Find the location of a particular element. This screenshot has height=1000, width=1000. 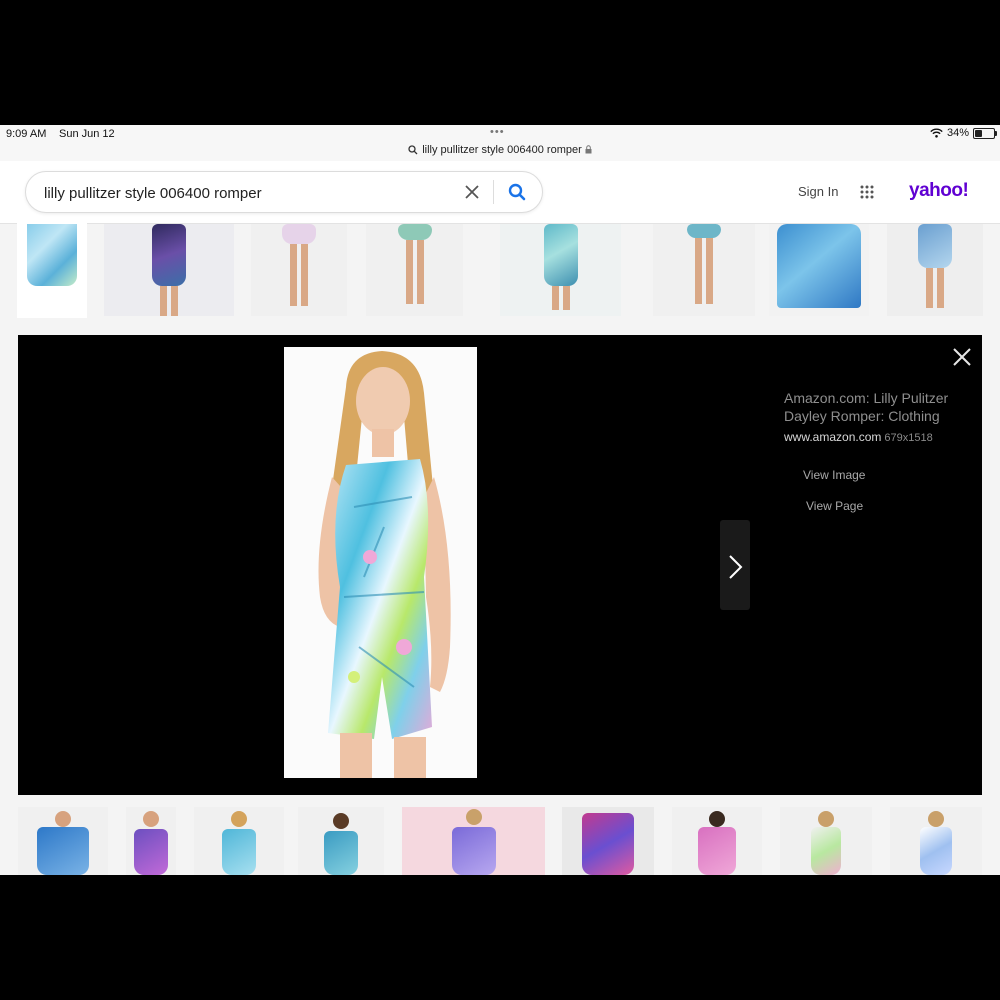

more-dots-icon: ••• is located at coordinates (497, 132).